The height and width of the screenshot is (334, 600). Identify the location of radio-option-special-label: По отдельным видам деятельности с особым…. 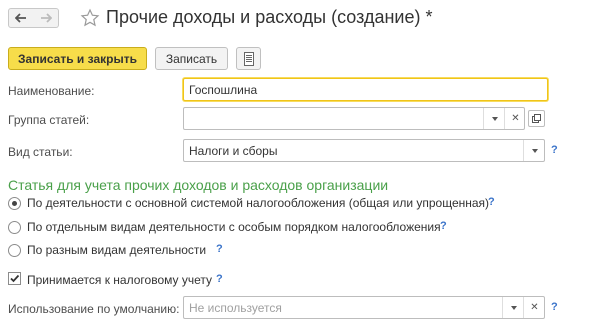
(234, 227).